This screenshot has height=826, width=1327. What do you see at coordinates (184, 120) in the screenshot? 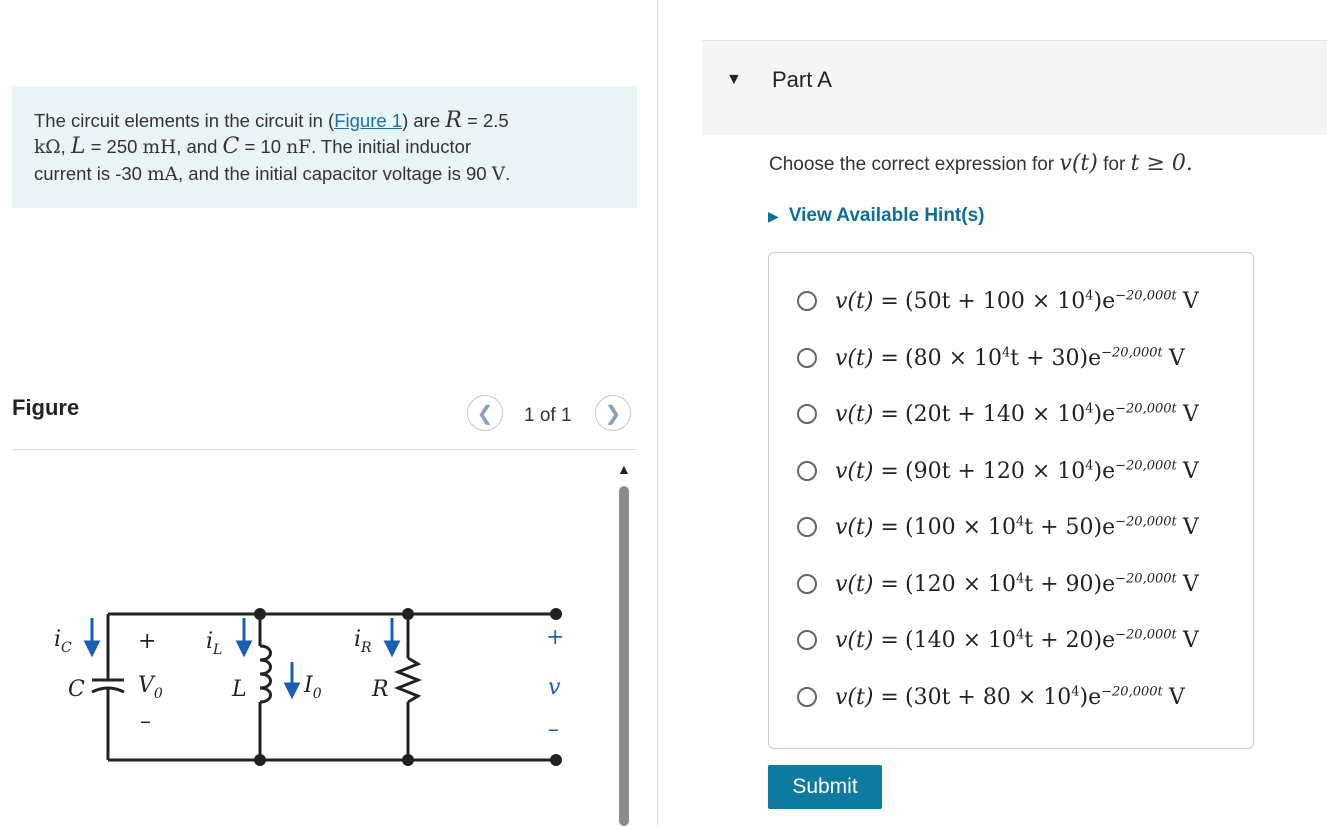
I see `problem-text: The circuit elements in the circuit in (` at bounding box center [184, 120].